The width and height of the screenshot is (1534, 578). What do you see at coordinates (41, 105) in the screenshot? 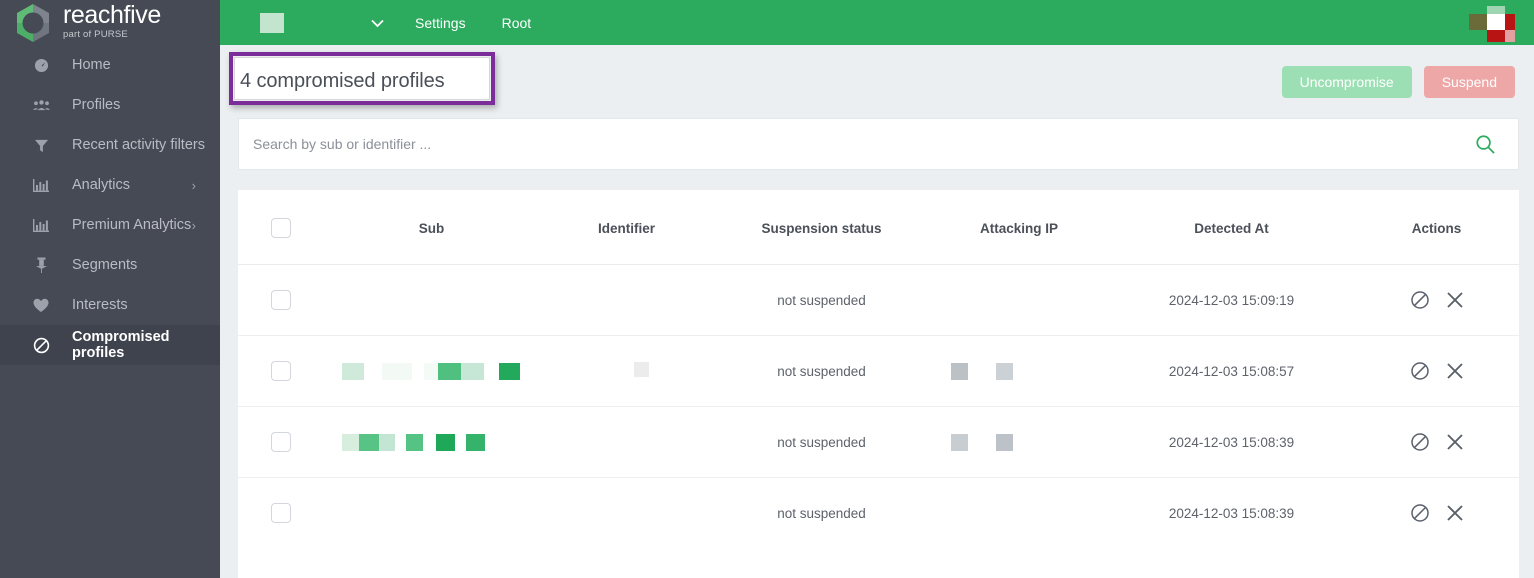
I see `users-icon` at bounding box center [41, 105].